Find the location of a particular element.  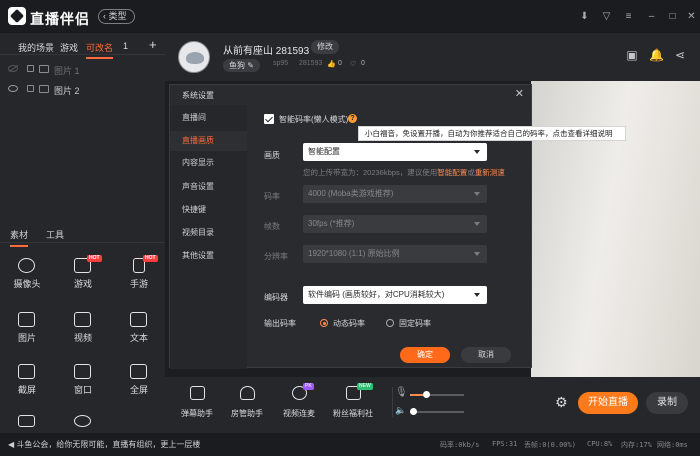

tool-game: HOT 游戏 is located at coordinates (83, 275).